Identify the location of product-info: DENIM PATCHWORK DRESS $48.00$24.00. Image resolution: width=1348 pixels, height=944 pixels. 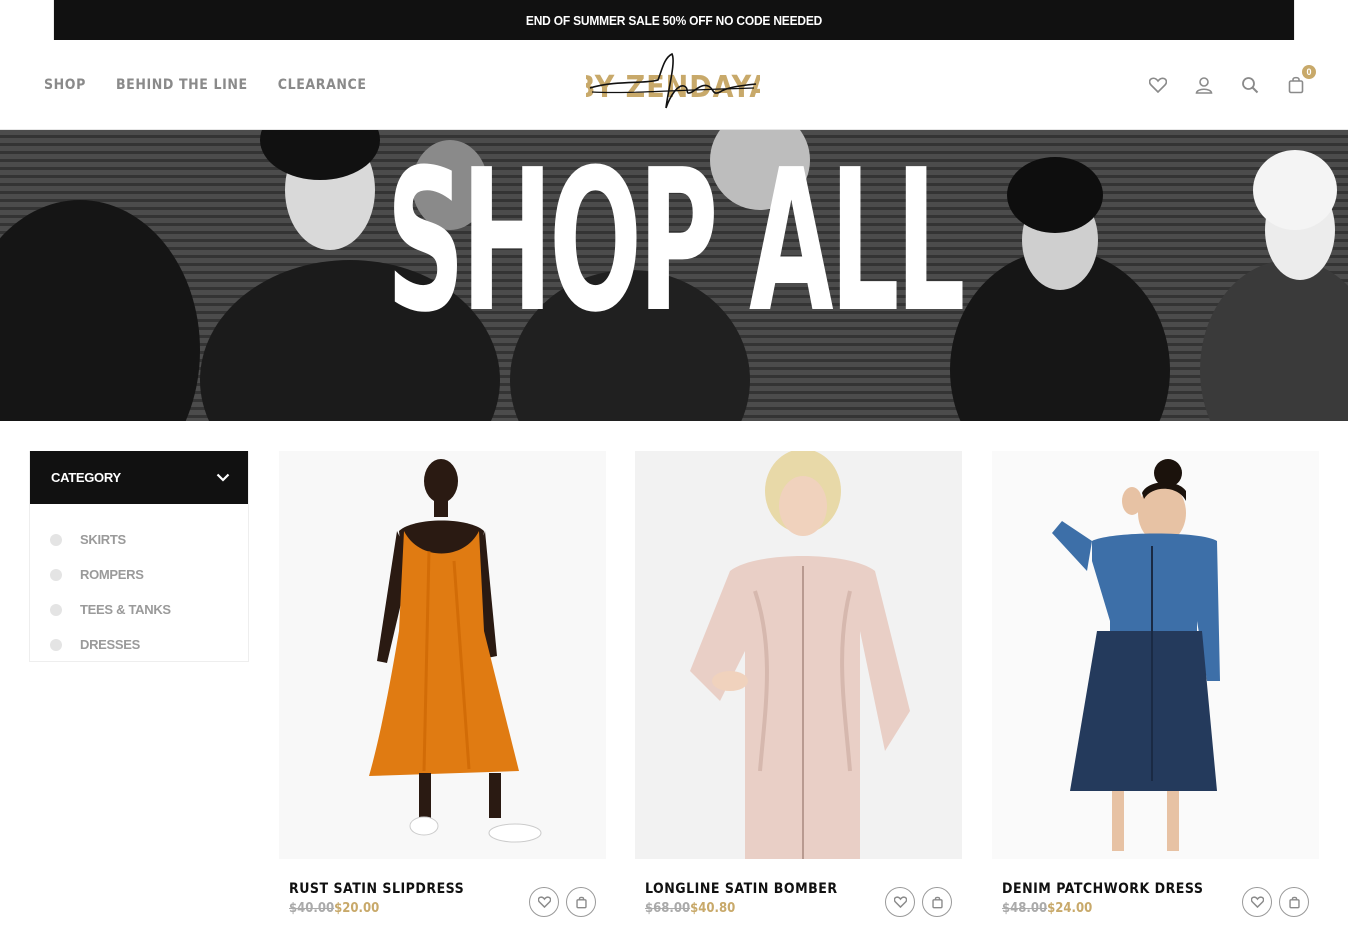
(1155, 899).